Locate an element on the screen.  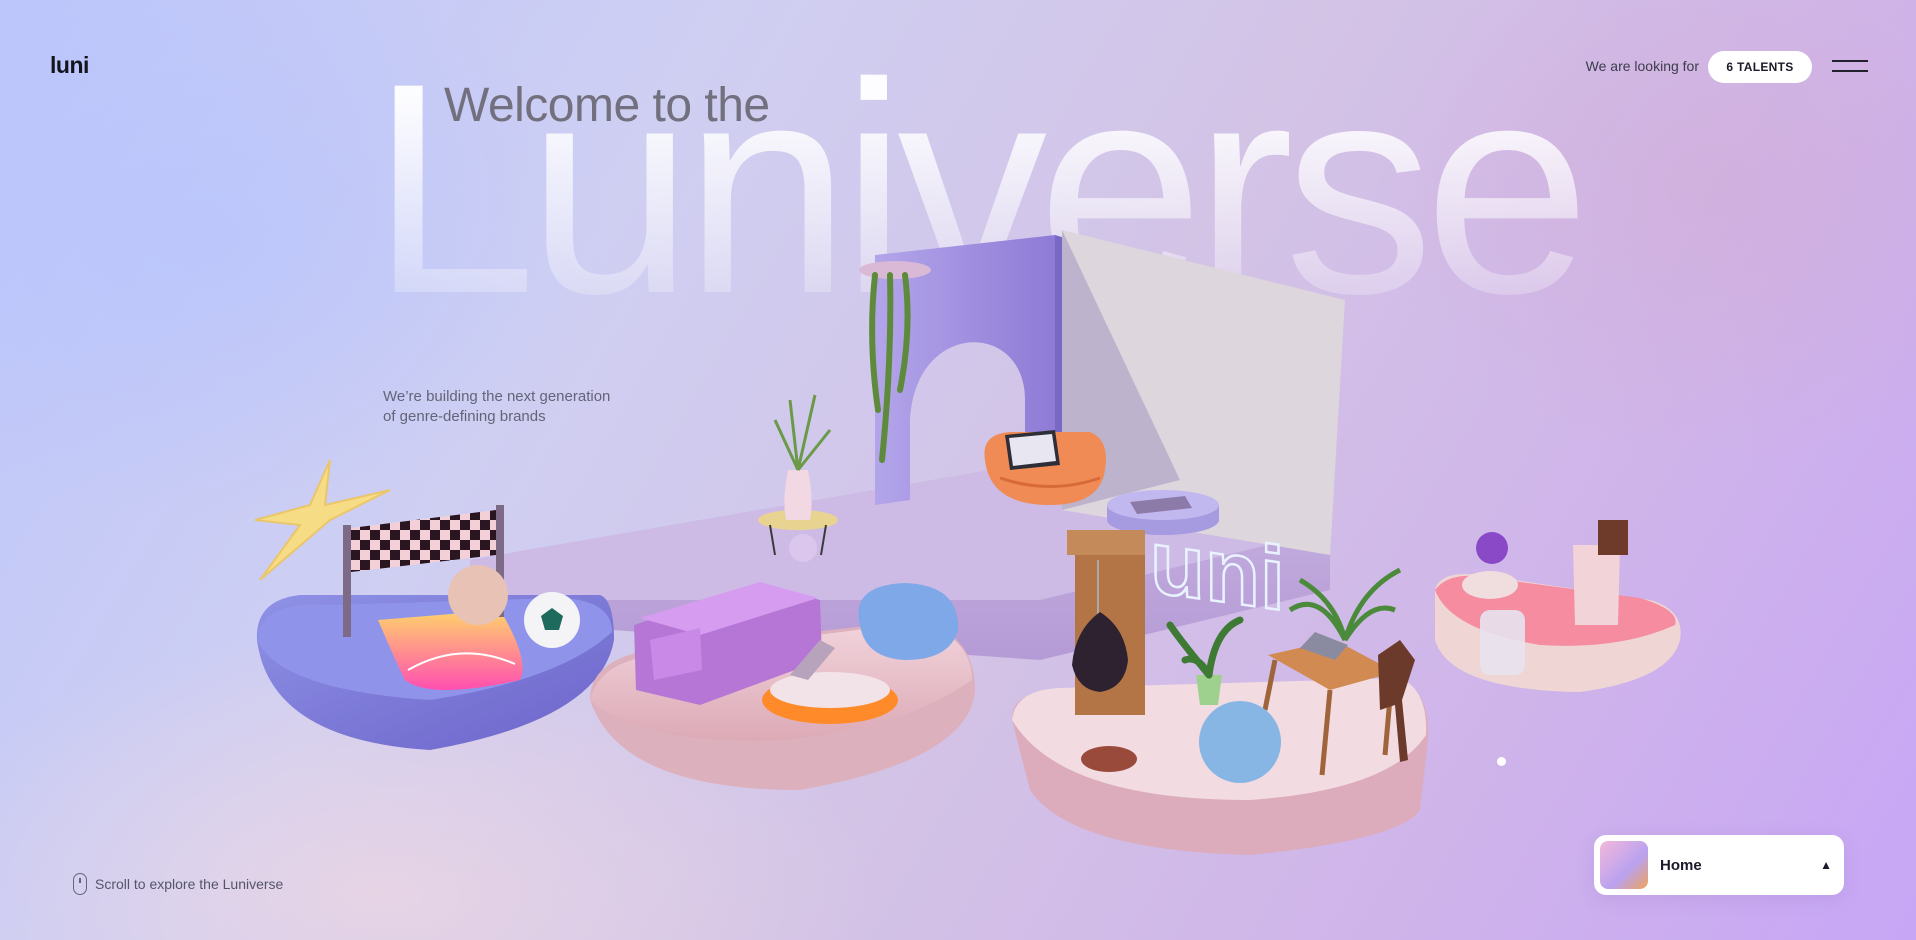
scroll-hint: Scroll to explore the Luniverse is located at coordinates (178, 884).